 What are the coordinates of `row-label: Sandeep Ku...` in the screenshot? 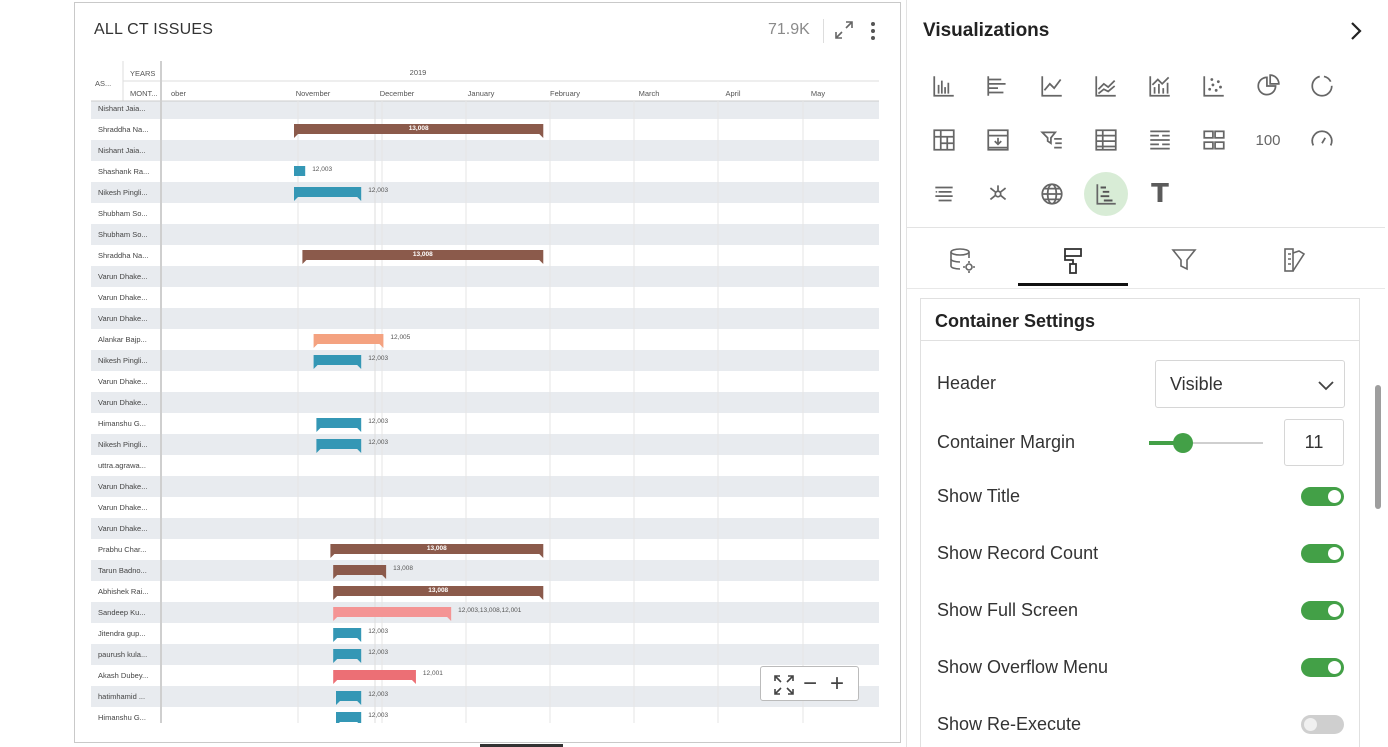 It's located at (122, 612).